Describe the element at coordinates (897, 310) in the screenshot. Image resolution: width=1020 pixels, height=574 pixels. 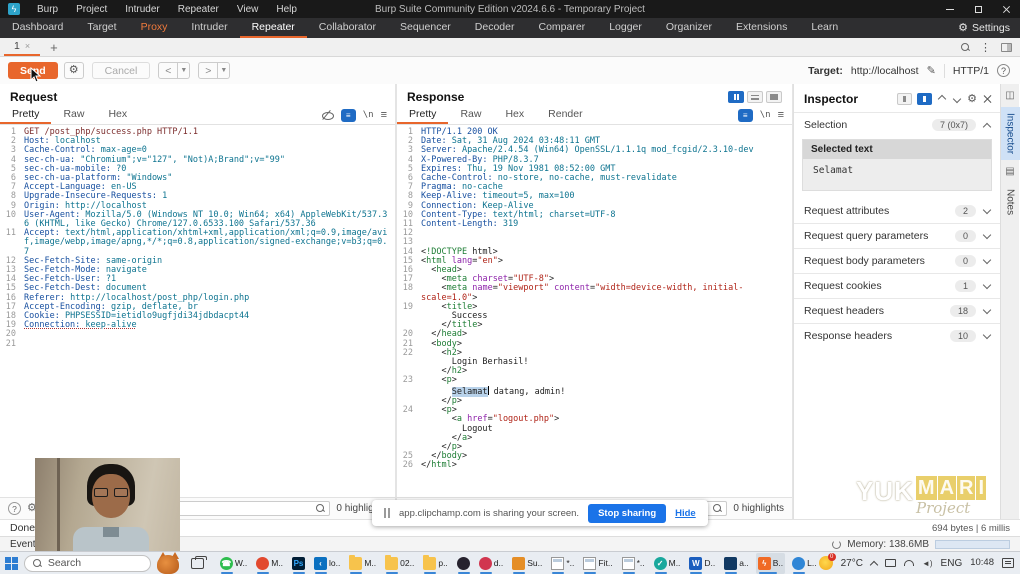
I see `inspector-section-request-headers: Request headers 18` at that location.